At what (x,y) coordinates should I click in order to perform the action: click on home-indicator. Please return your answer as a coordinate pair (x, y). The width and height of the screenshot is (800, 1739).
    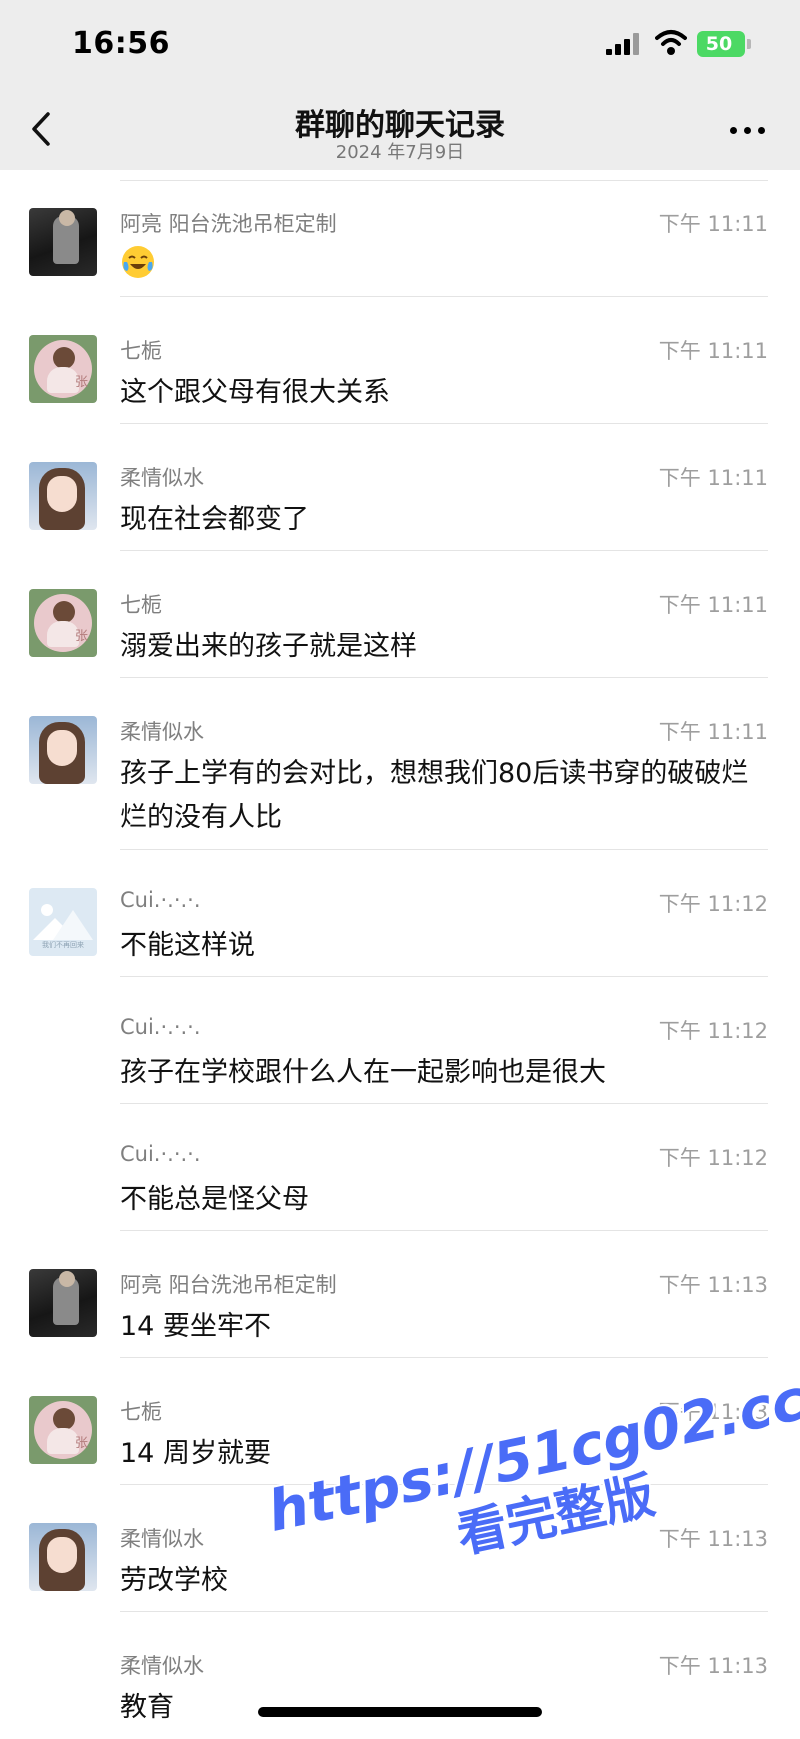
    Looking at the image, I should click on (400, 1712).